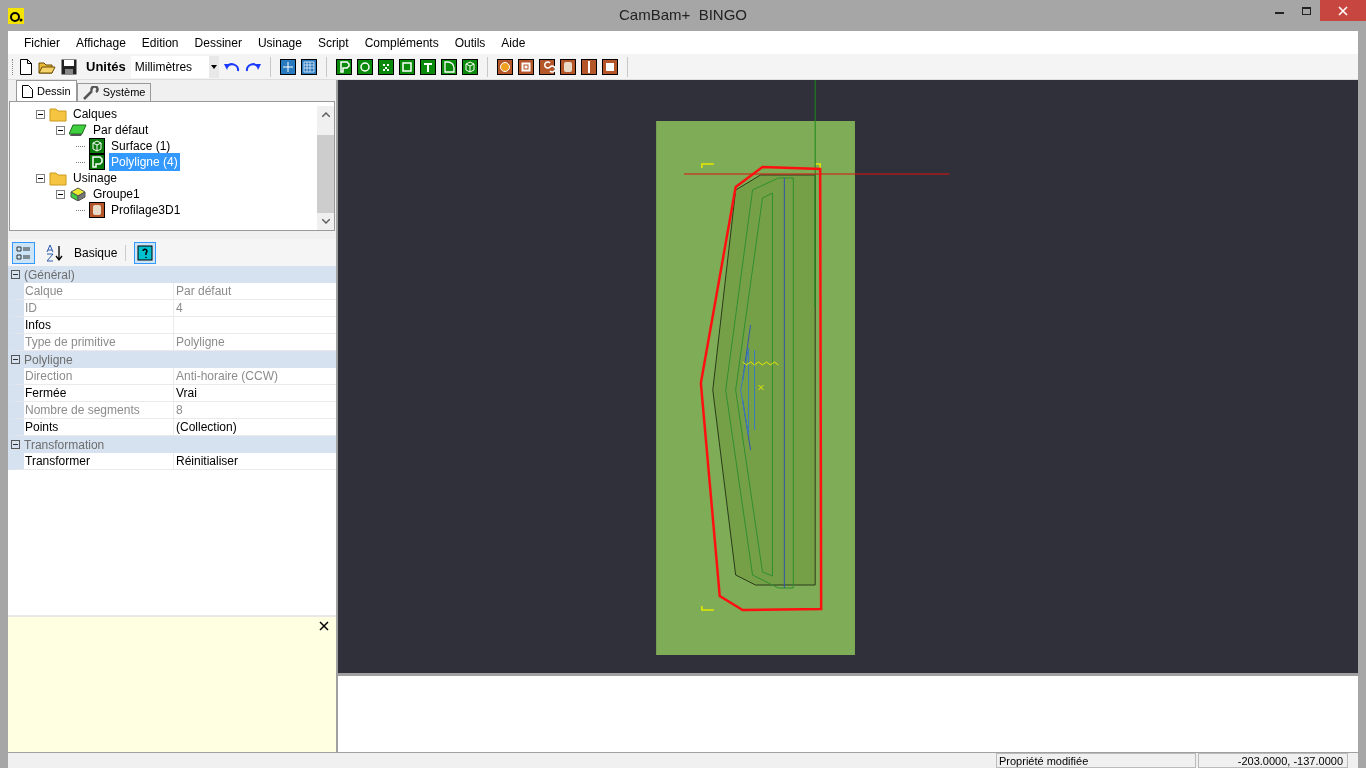 The height and width of the screenshot is (768, 1366). I want to click on profile3d-op-icon, so click(567, 66).